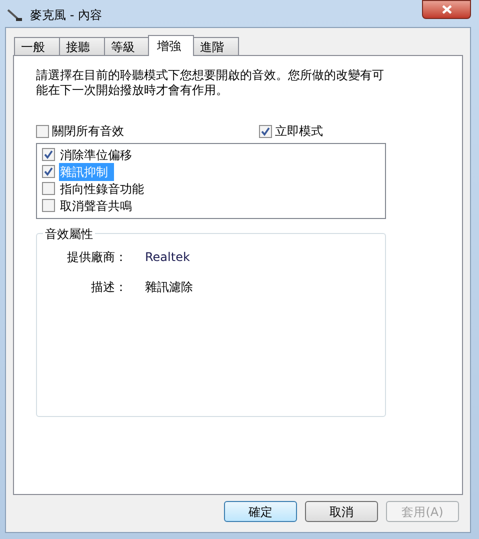 The height and width of the screenshot is (539, 479). Describe the element at coordinates (96, 205) in the screenshot. I see `effect-item: 取消聲音共鳴` at that location.